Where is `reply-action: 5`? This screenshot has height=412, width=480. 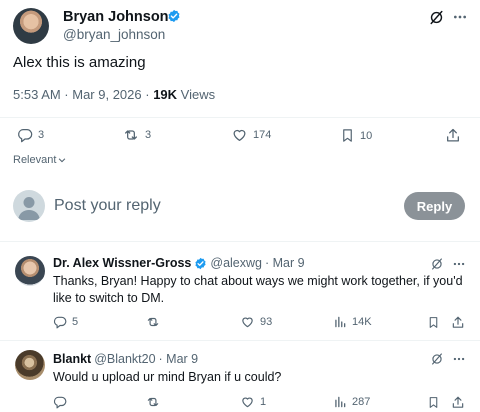
reply-action: 5 is located at coordinates (65, 322).